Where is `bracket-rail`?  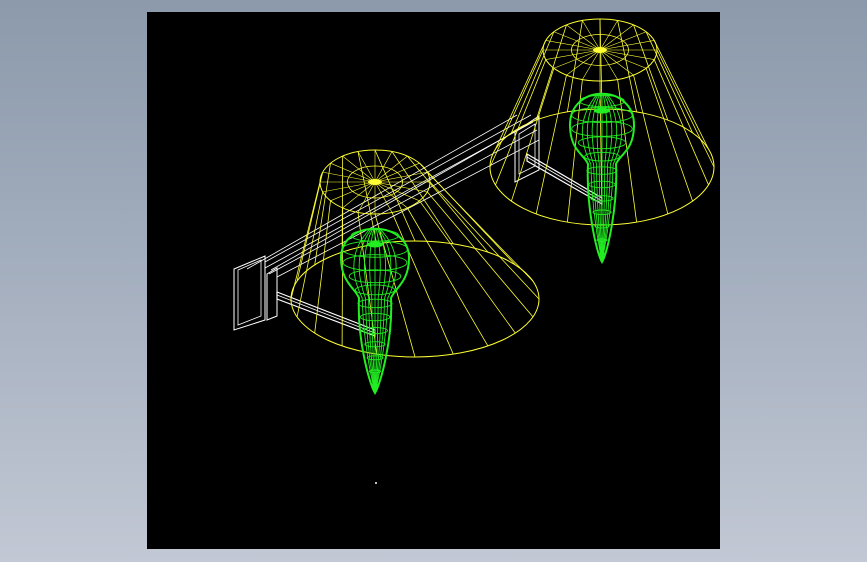 bracket-rail is located at coordinates (398, 188).